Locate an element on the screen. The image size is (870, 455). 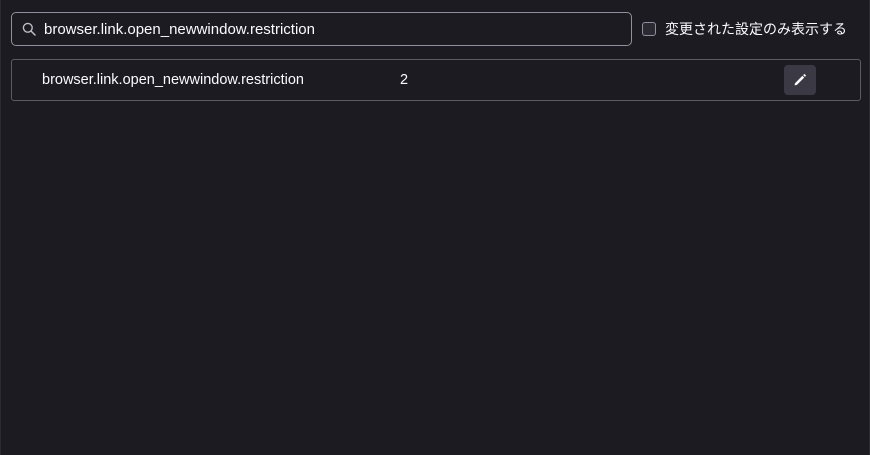
preference-name: browser.link.open_newwindow.restriction is located at coordinates (173, 80).